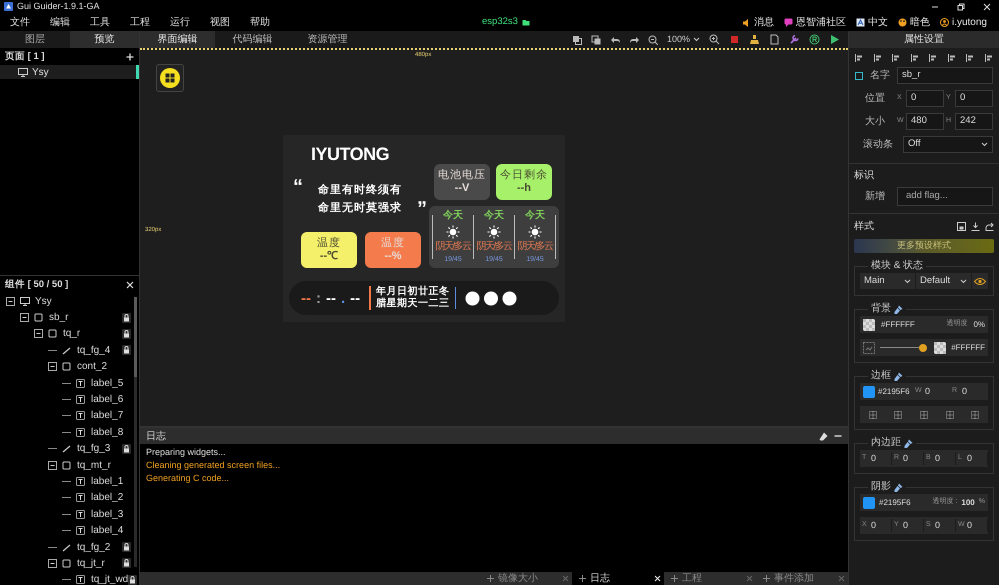 The image size is (999, 585). What do you see at coordinates (888, 281) in the screenshot?
I see `state-select: Main` at bounding box center [888, 281].